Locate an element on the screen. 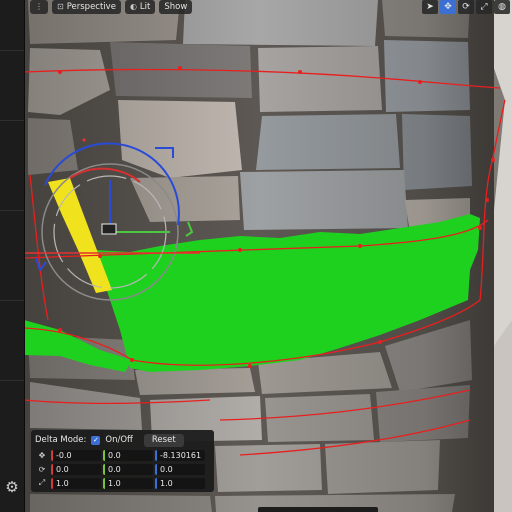 The image size is (512, 512). translation-x-field: -0.0 is located at coordinates (76, 455).